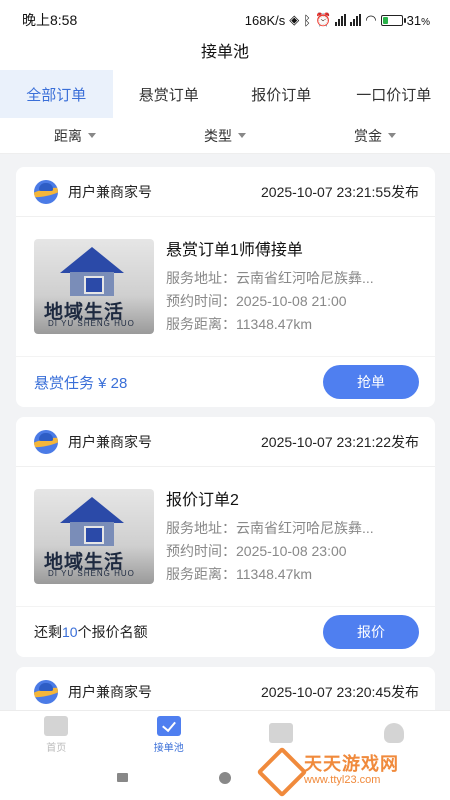 This screenshot has width=450, height=800. What do you see at coordinates (81, 383) in the screenshot?
I see `reward-amount: 悬赏任务 ¥ 28` at bounding box center [81, 383].